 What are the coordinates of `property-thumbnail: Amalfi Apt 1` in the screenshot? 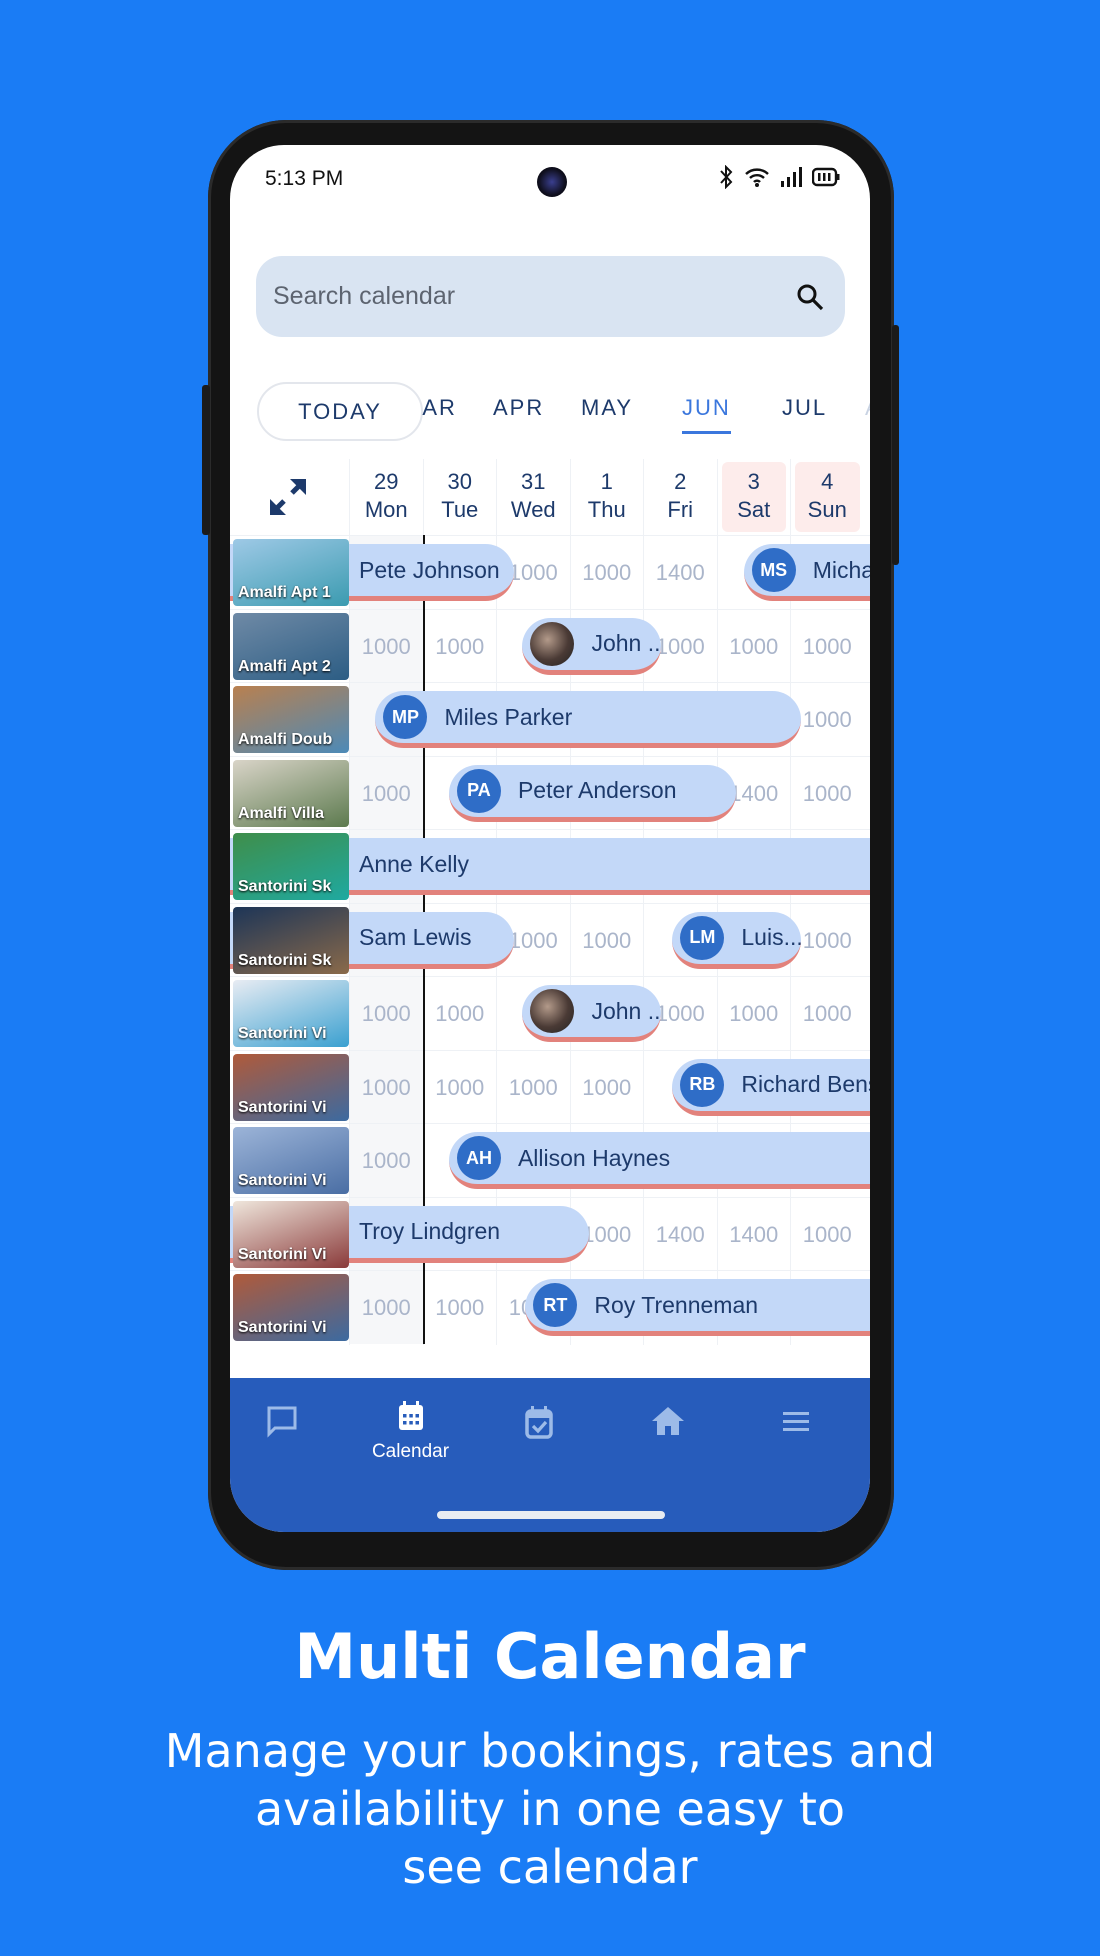 It's located at (291, 572).